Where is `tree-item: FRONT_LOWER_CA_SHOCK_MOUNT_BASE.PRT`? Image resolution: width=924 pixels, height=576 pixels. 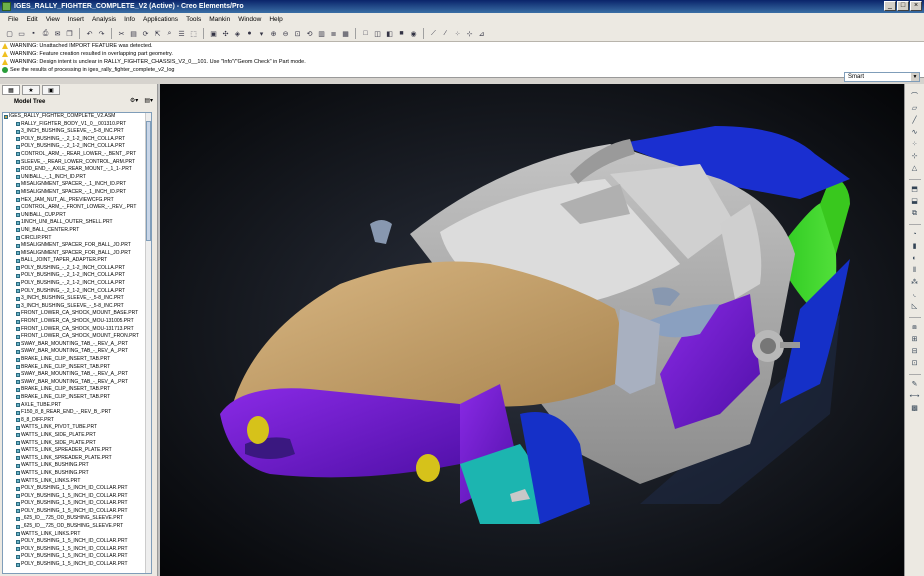 tree-item: FRONT_LOWER_CA_SHOCK_MOUNT_BASE.PRT is located at coordinates (77, 314).